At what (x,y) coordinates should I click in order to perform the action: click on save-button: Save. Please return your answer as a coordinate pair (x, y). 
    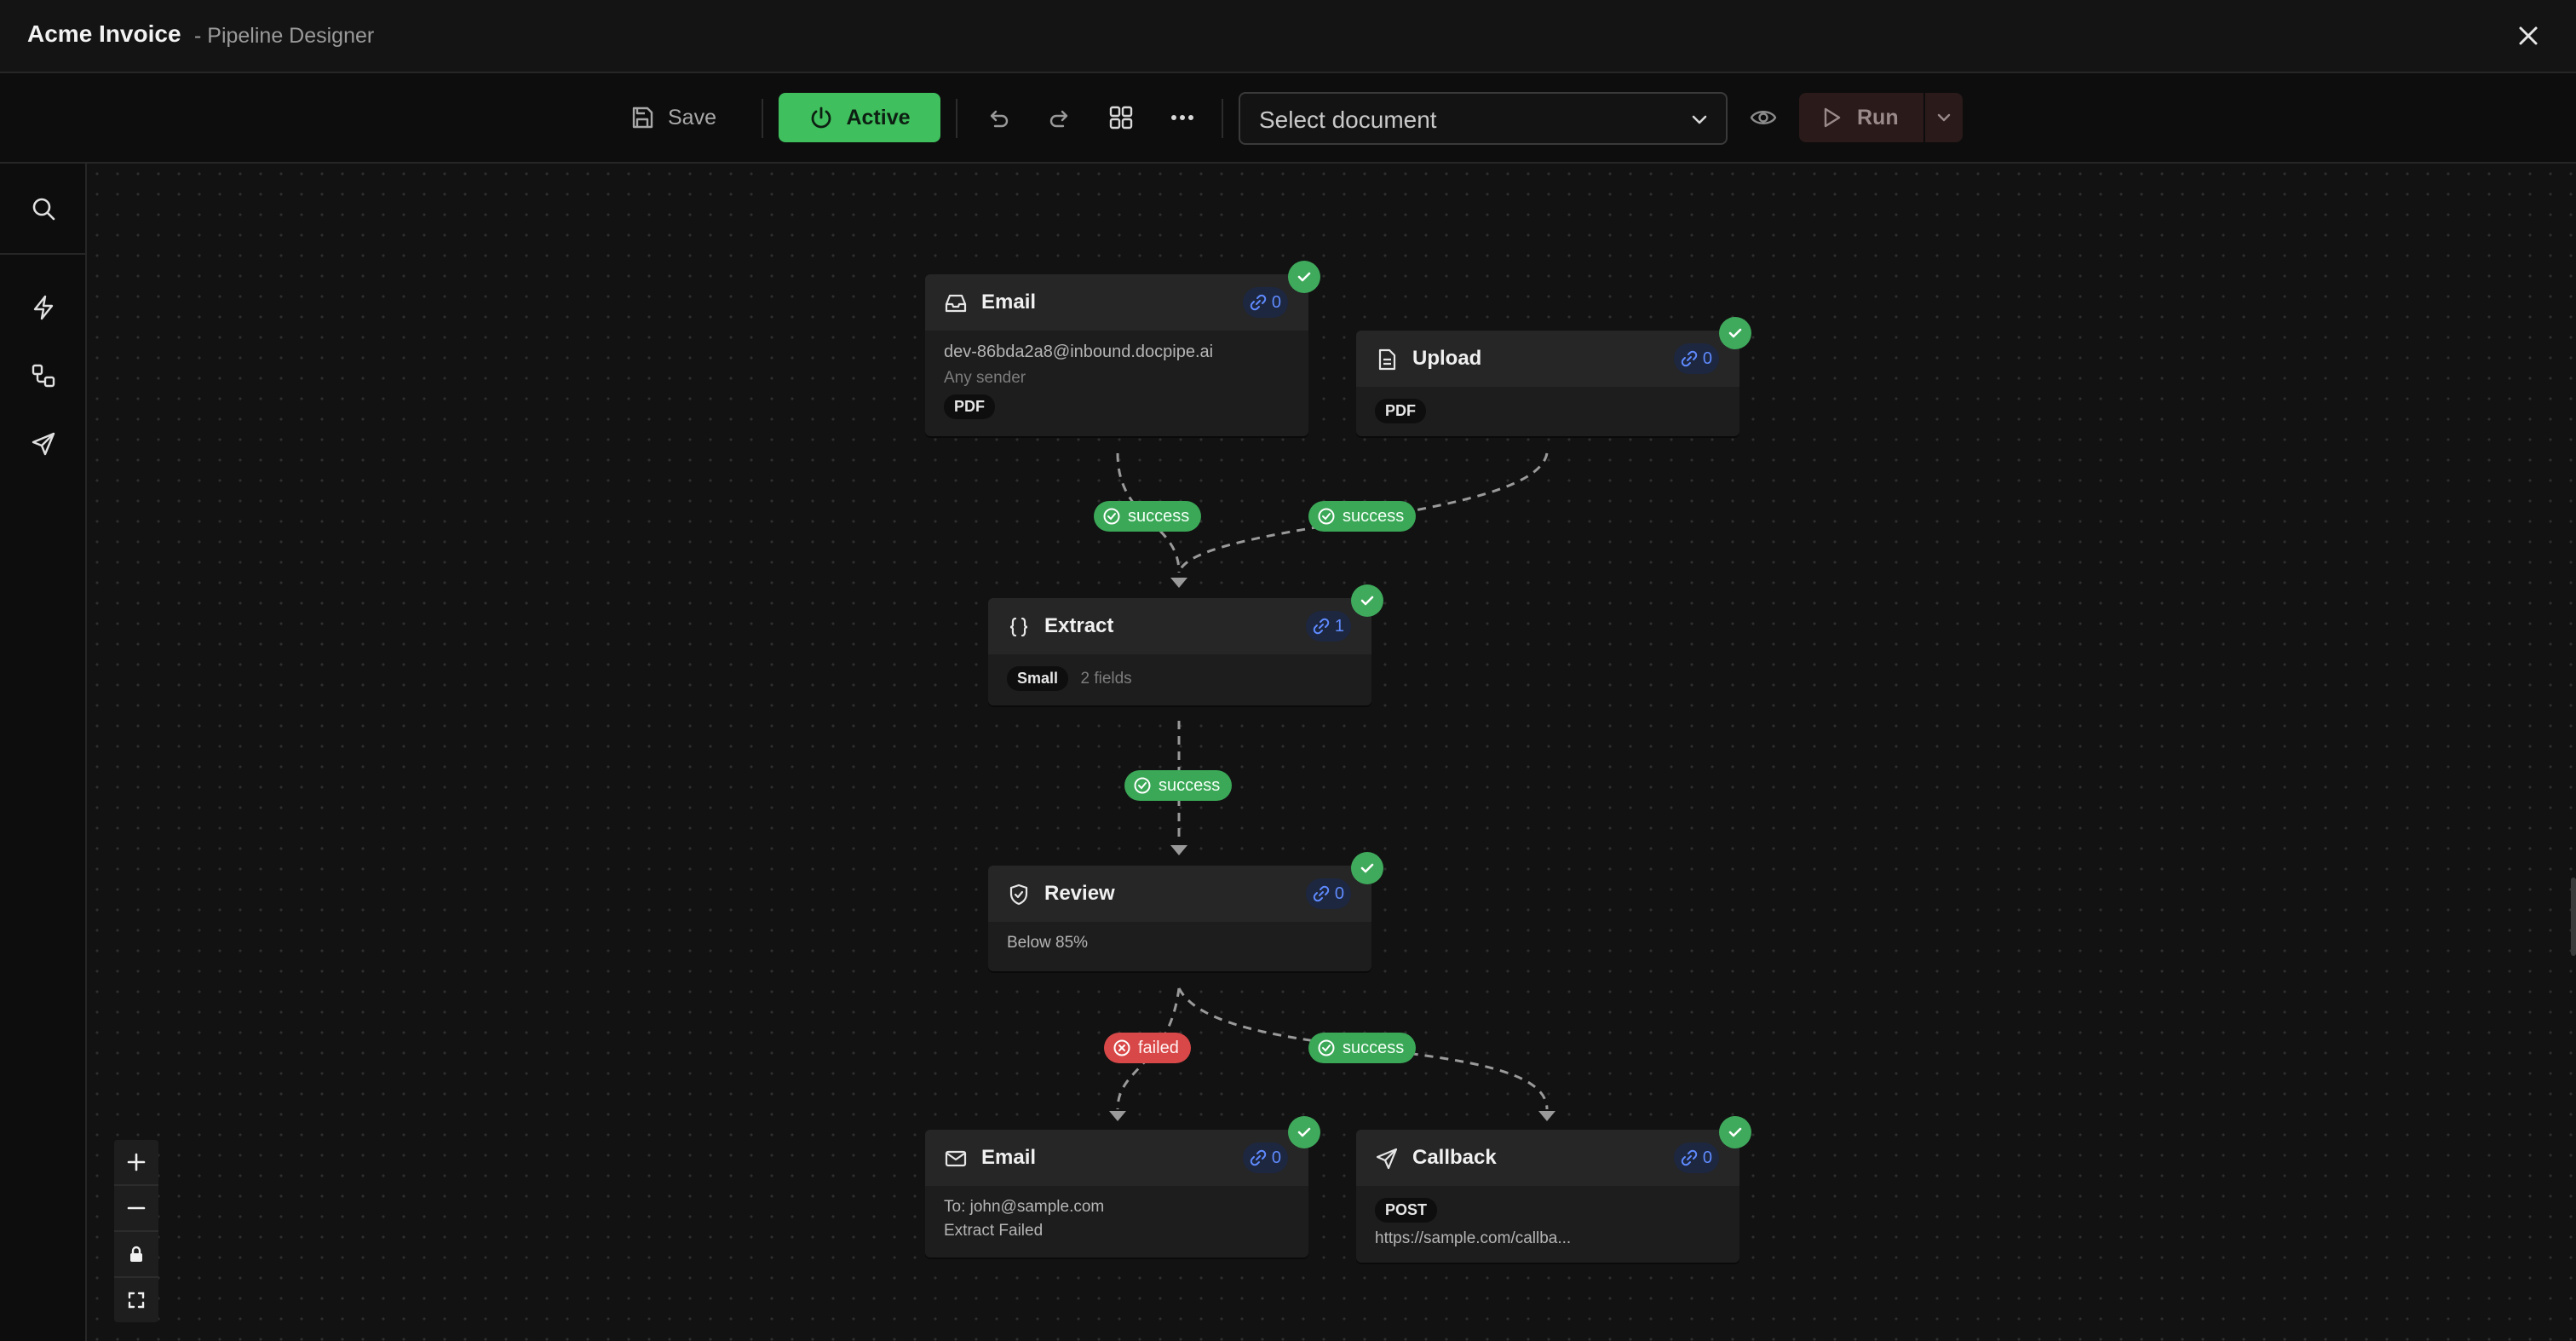
    Looking at the image, I should click on (673, 118).